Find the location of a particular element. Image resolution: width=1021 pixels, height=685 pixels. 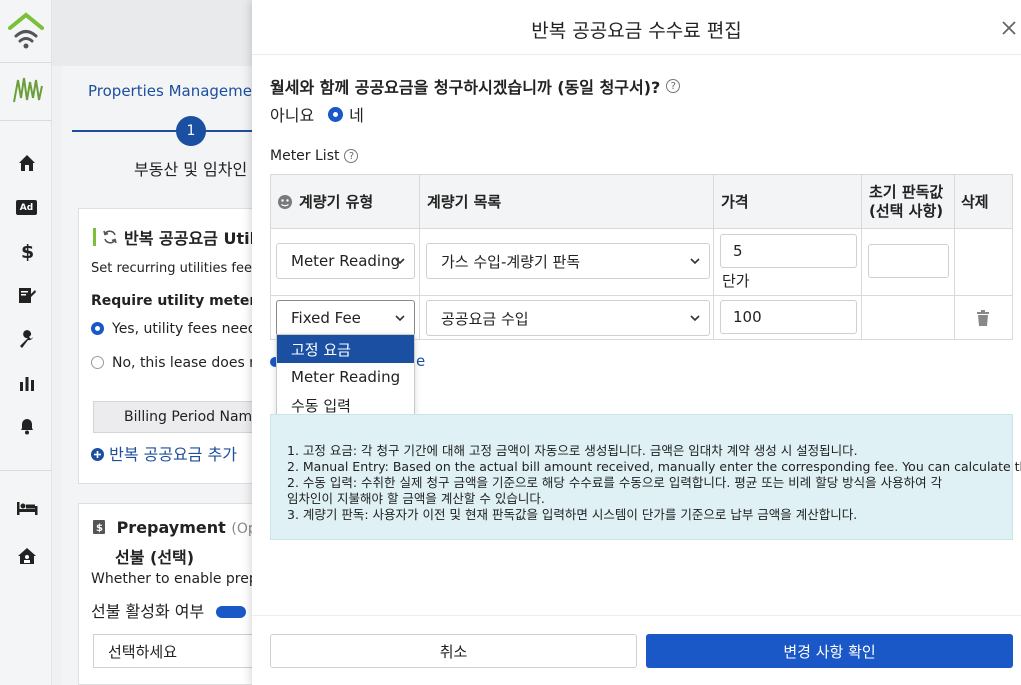

bell-icon is located at coordinates (27, 426).